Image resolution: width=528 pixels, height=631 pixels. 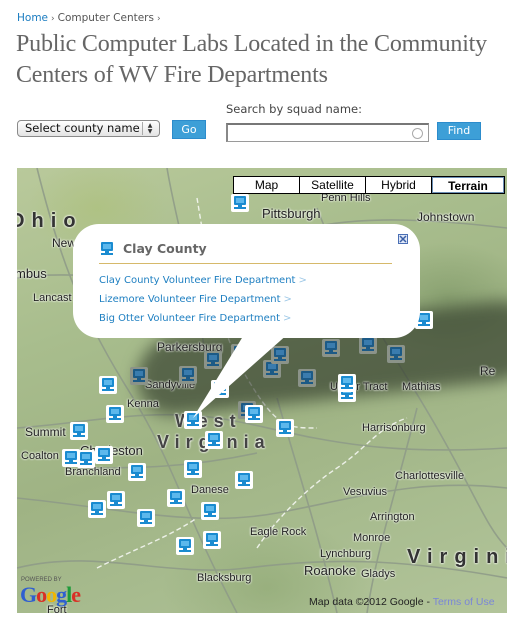 I want to click on info-window-divider, so click(x=245, y=263).